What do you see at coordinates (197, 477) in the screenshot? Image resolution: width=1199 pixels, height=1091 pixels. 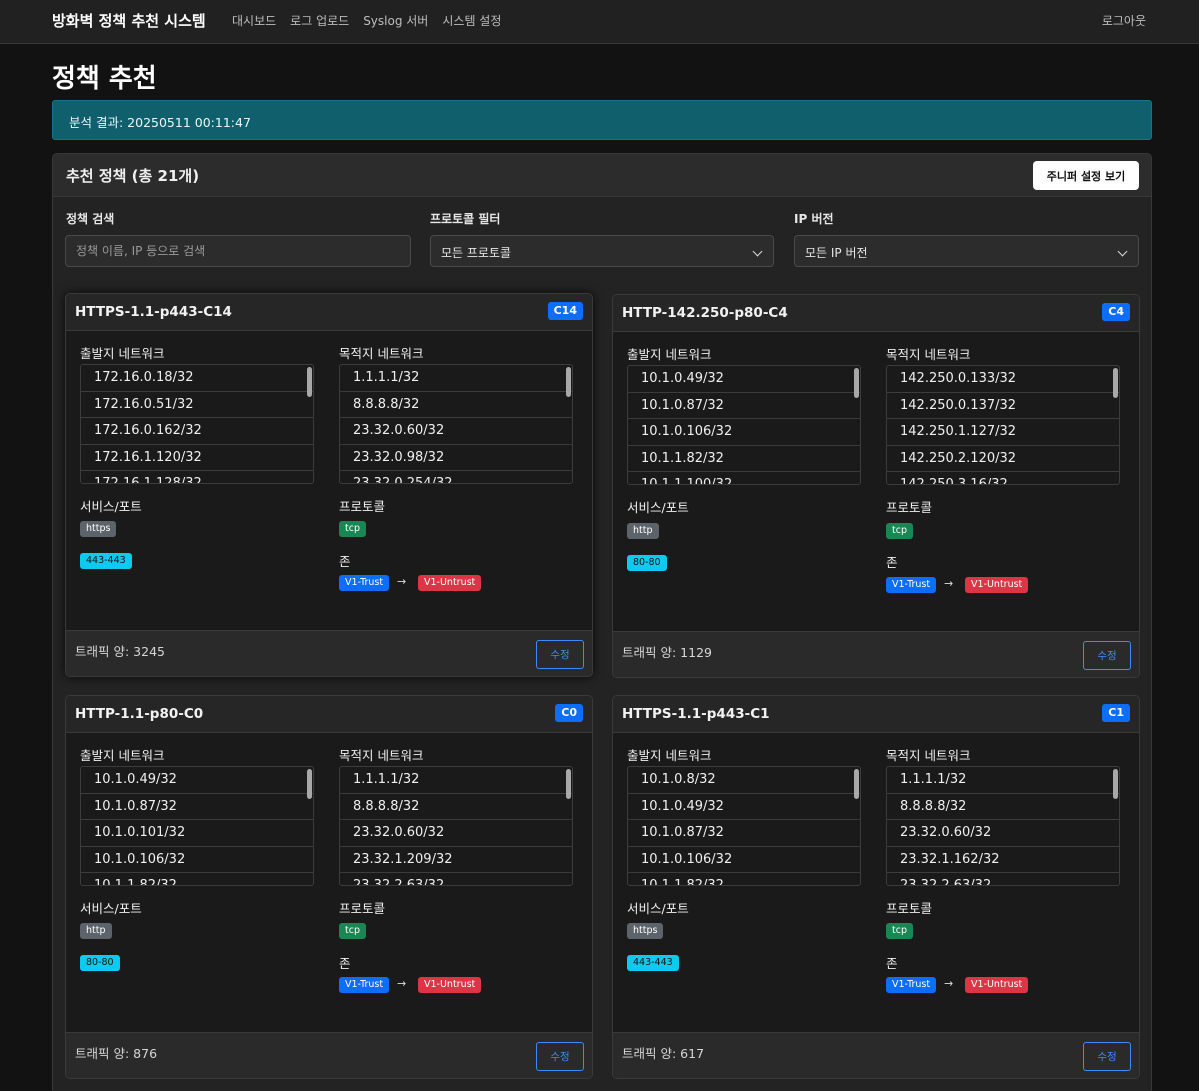 I see `source-ip-item: 172.16.1.128/32` at bounding box center [197, 477].